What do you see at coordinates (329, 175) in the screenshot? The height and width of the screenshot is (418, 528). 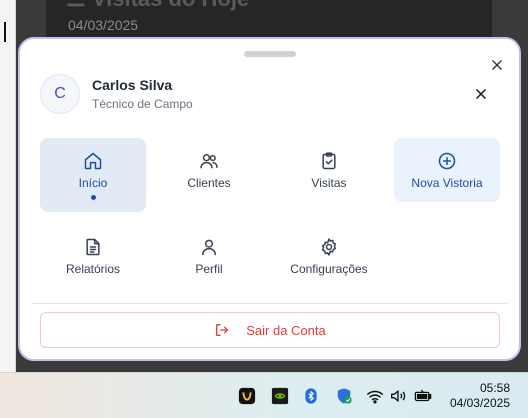 I see `nav-item-visitas: Visitas` at bounding box center [329, 175].